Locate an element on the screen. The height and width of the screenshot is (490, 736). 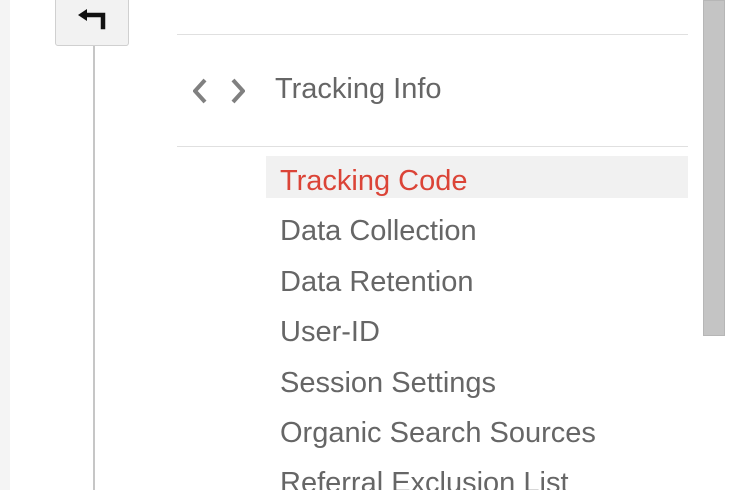
right-gutter is located at coordinates (730, 245).